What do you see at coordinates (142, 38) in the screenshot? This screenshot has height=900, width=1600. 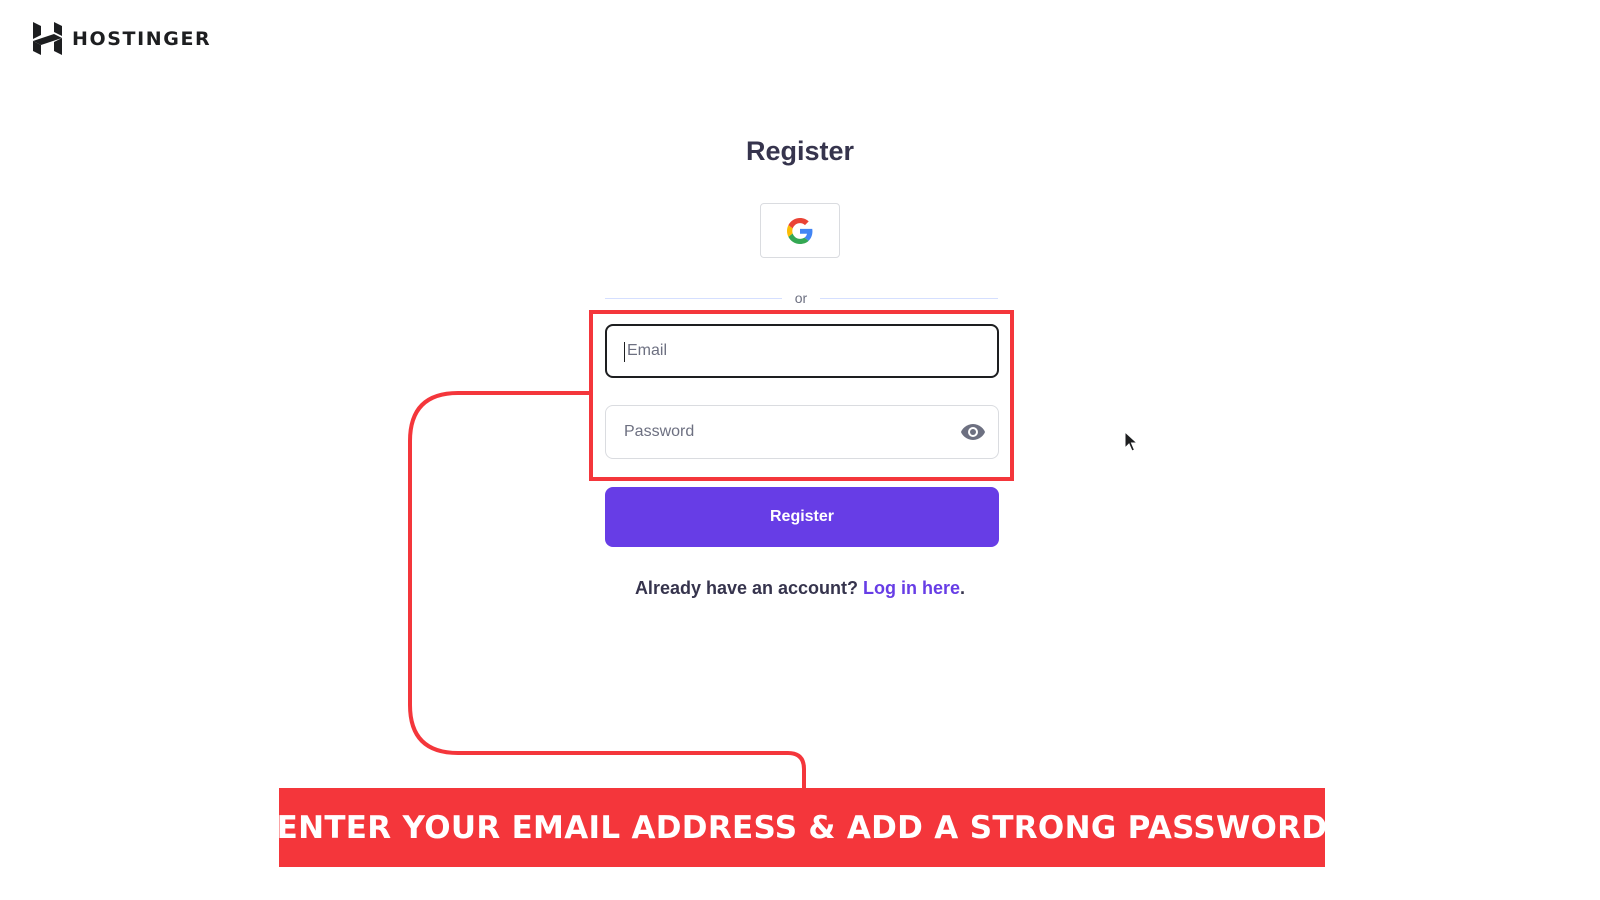 I see `brand-name: HOSTINGER` at bounding box center [142, 38].